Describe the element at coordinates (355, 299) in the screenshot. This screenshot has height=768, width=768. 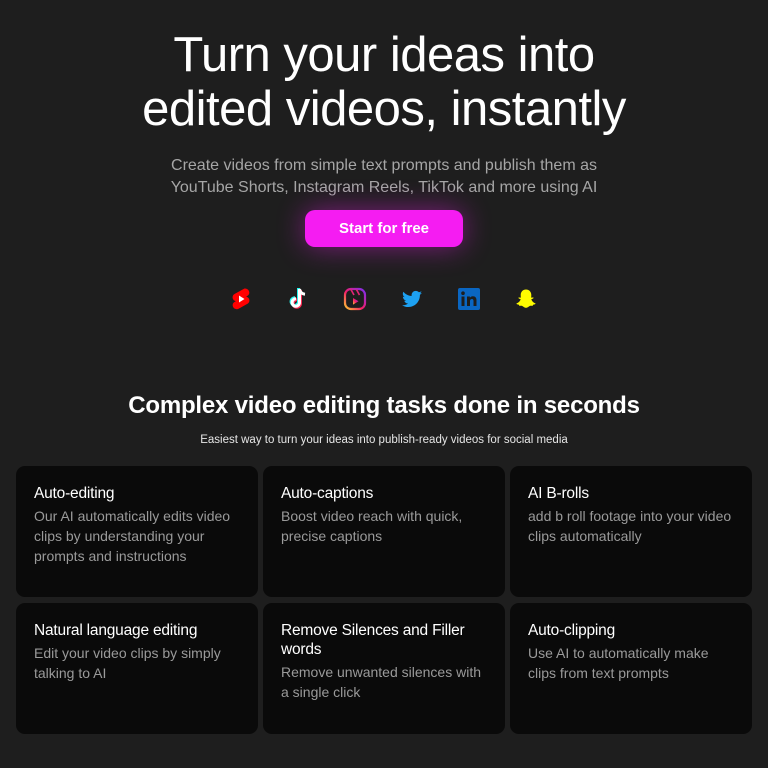
I see `instagram-reels-icon` at that location.